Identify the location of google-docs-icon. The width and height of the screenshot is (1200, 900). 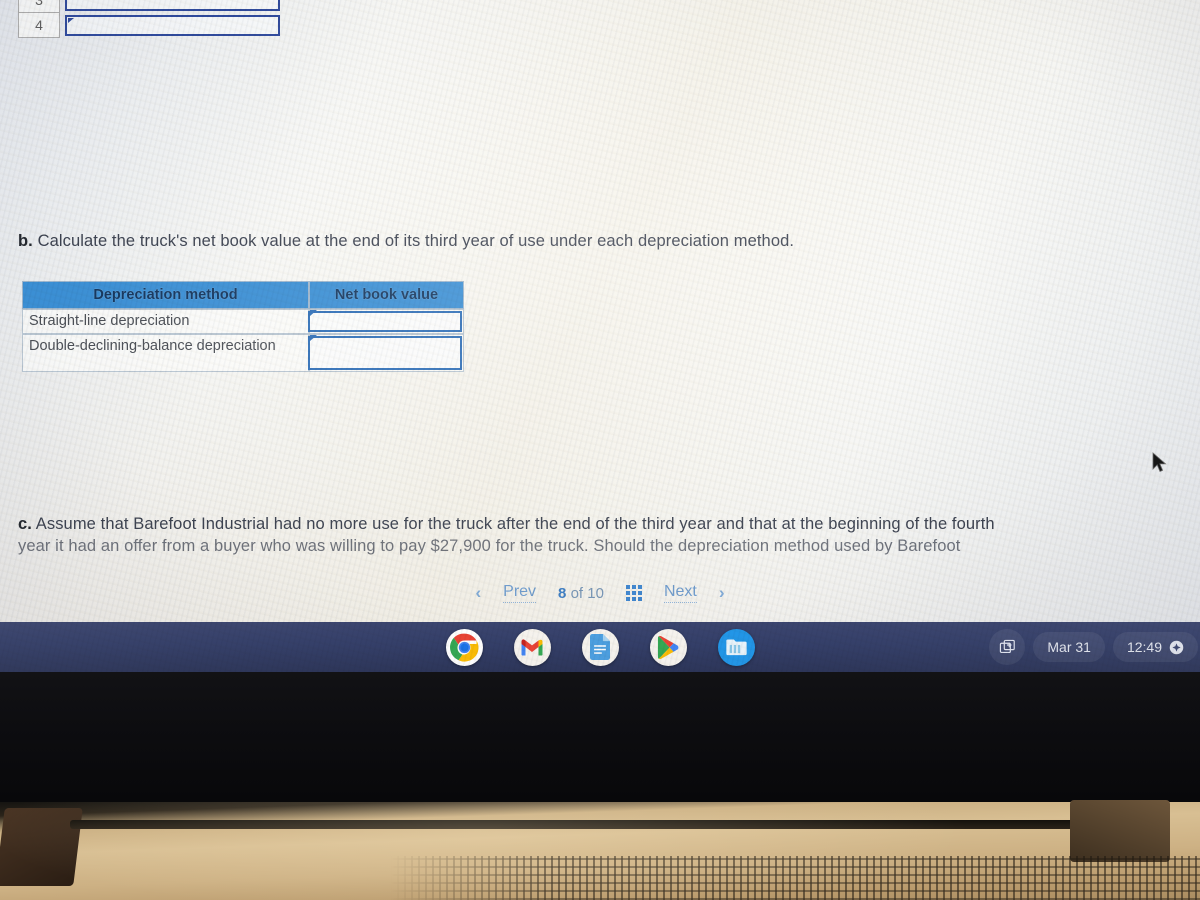
(600, 647).